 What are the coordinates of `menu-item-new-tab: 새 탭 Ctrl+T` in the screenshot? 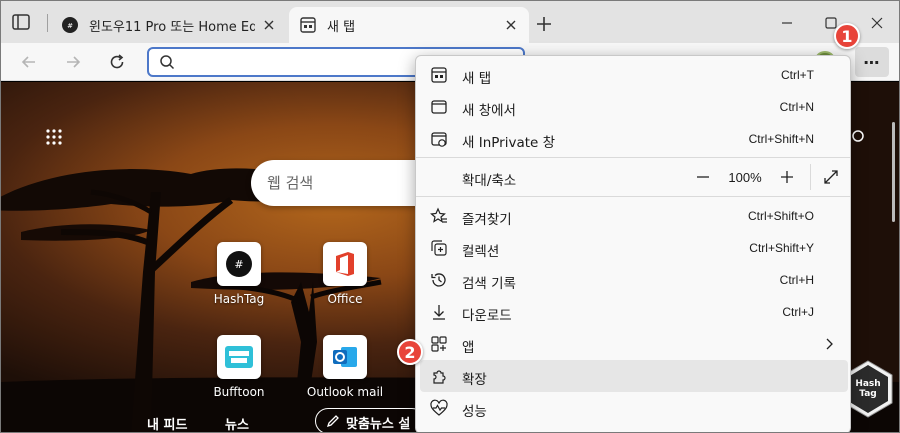 It's located at (634, 75).